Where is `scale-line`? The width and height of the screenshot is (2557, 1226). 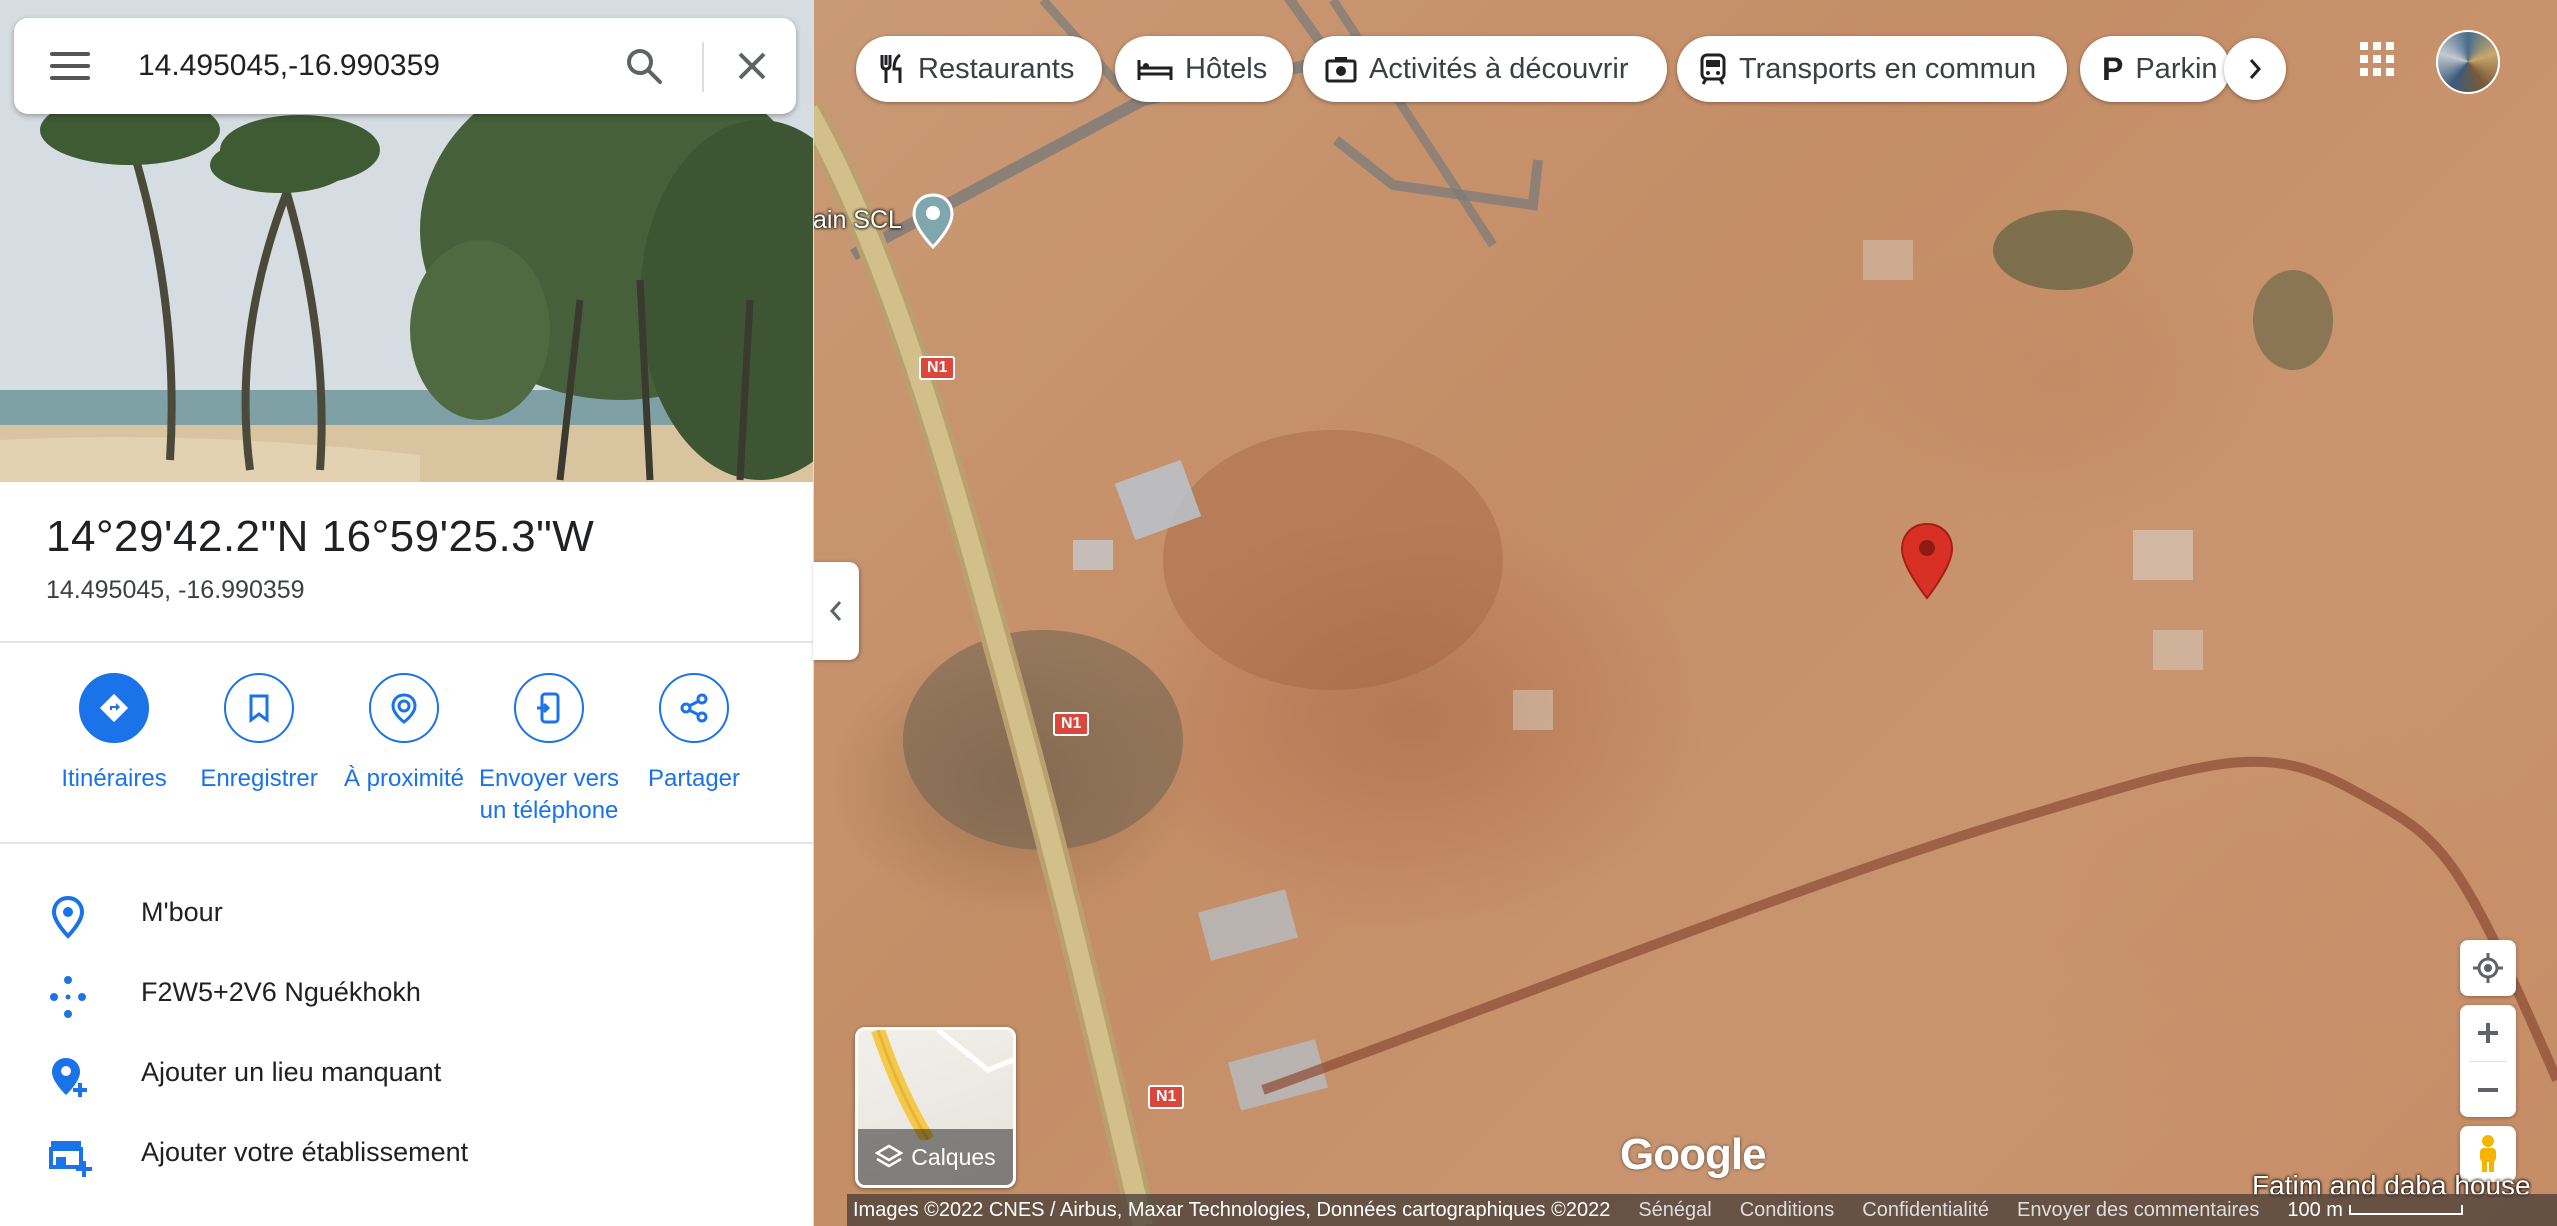
scale-line is located at coordinates (2405, 1210).